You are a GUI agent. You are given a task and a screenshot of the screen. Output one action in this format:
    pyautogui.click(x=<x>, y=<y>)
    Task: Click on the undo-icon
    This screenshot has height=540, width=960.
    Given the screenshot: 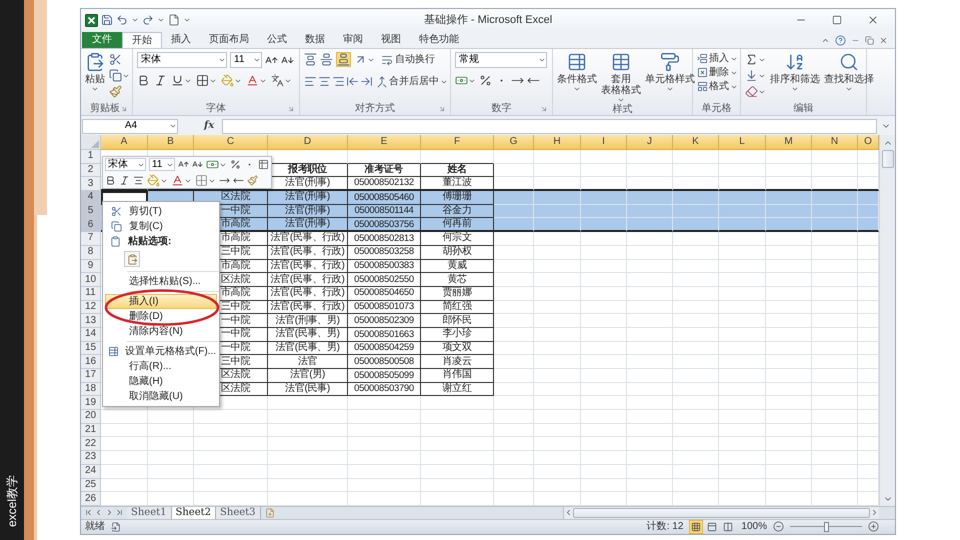 What is the action you would take?
    pyautogui.click(x=122, y=20)
    